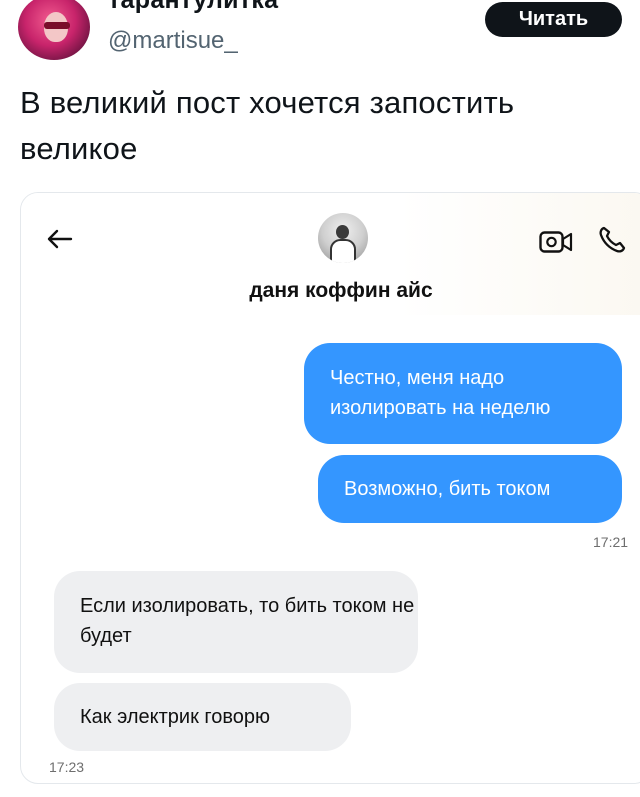  I want to click on message-bubble-outgoing: Честно, меня надо изолировать на неделю, so click(463, 393).